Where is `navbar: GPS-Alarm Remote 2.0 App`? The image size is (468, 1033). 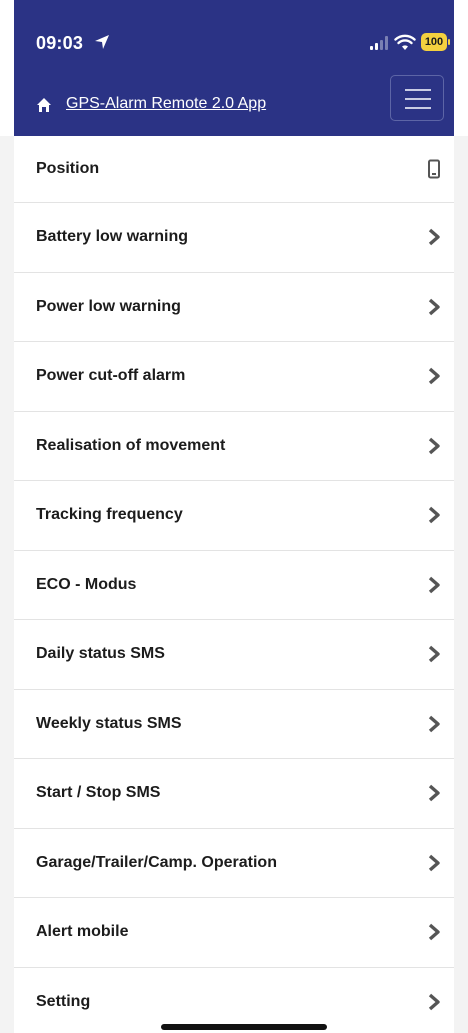
navbar: GPS-Alarm Remote 2.0 App is located at coordinates (234, 105).